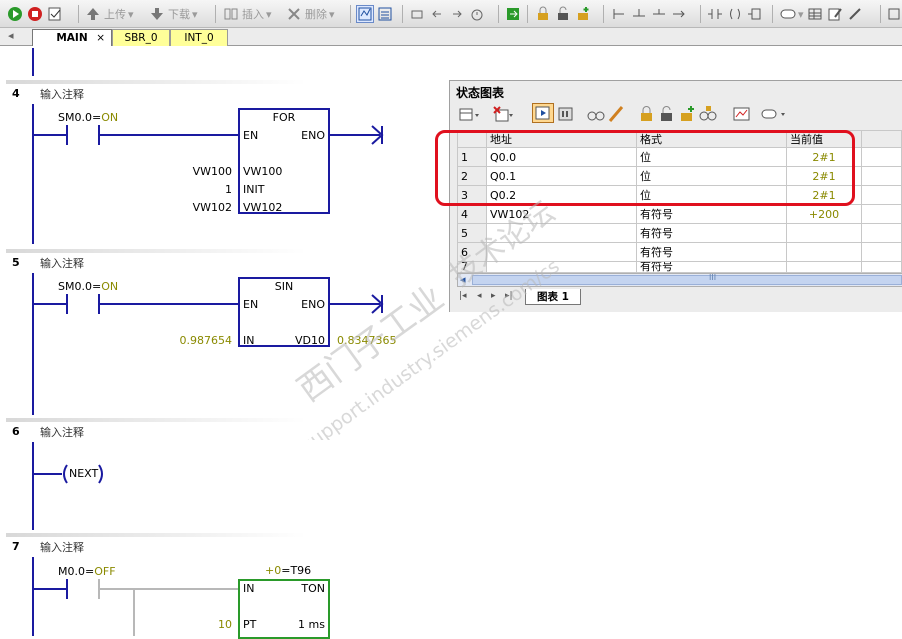 Image resolution: width=902 pixels, height=639 pixels. What do you see at coordinates (596, 115) in the screenshot?
I see `glasses-icon` at bounding box center [596, 115].